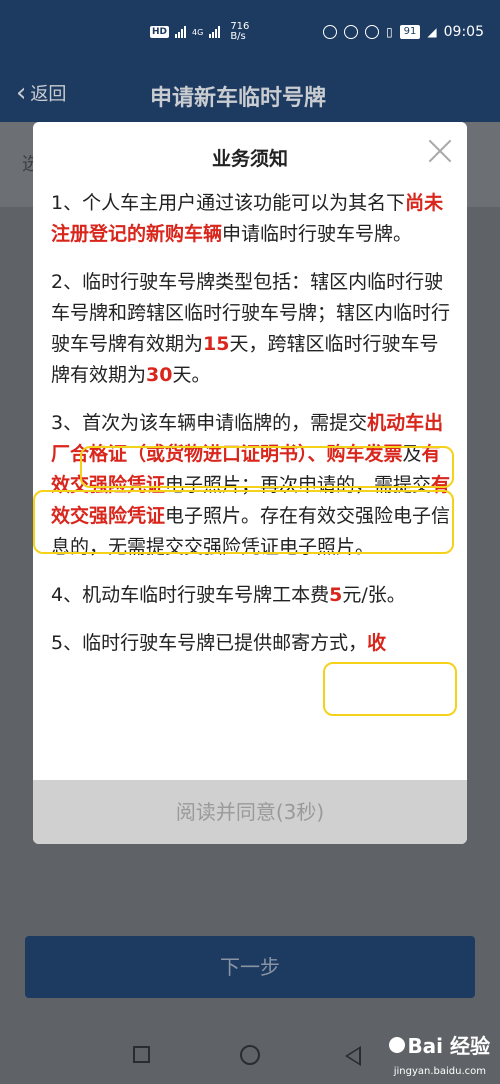  I want to click on close-icon, so click(440, 151).